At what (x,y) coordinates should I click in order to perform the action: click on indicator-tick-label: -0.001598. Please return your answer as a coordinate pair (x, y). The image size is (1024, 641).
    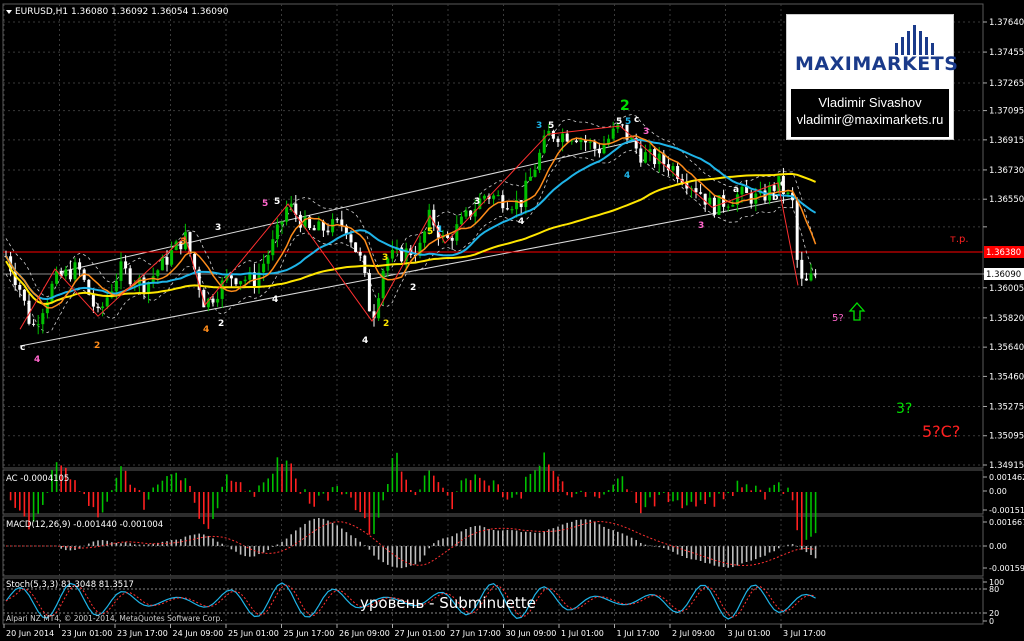
    Looking at the image, I should click on (1006, 568).